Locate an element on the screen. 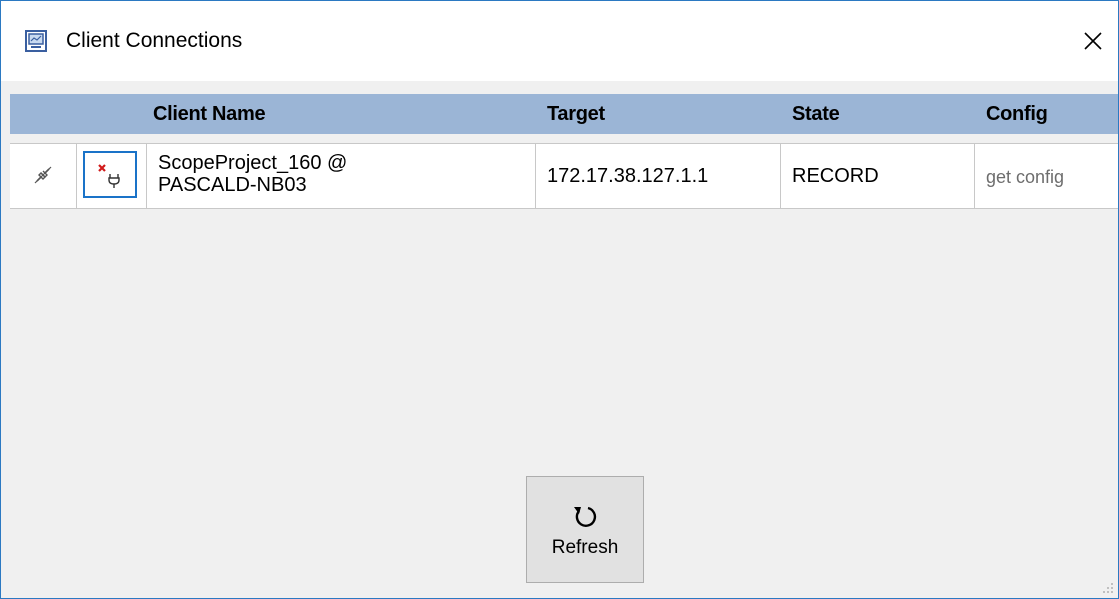 This screenshot has height=599, width=1119. close-icon is located at coordinates (1093, 41).